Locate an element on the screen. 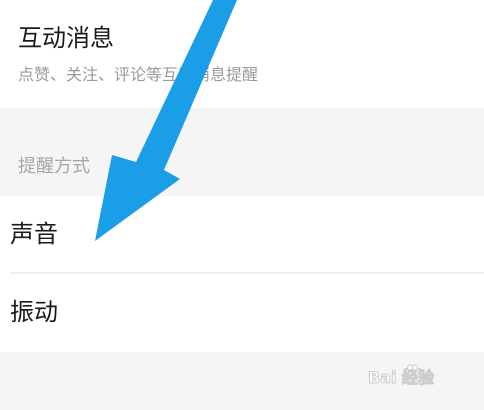  sound-option-label: 声音 is located at coordinates (34, 234).